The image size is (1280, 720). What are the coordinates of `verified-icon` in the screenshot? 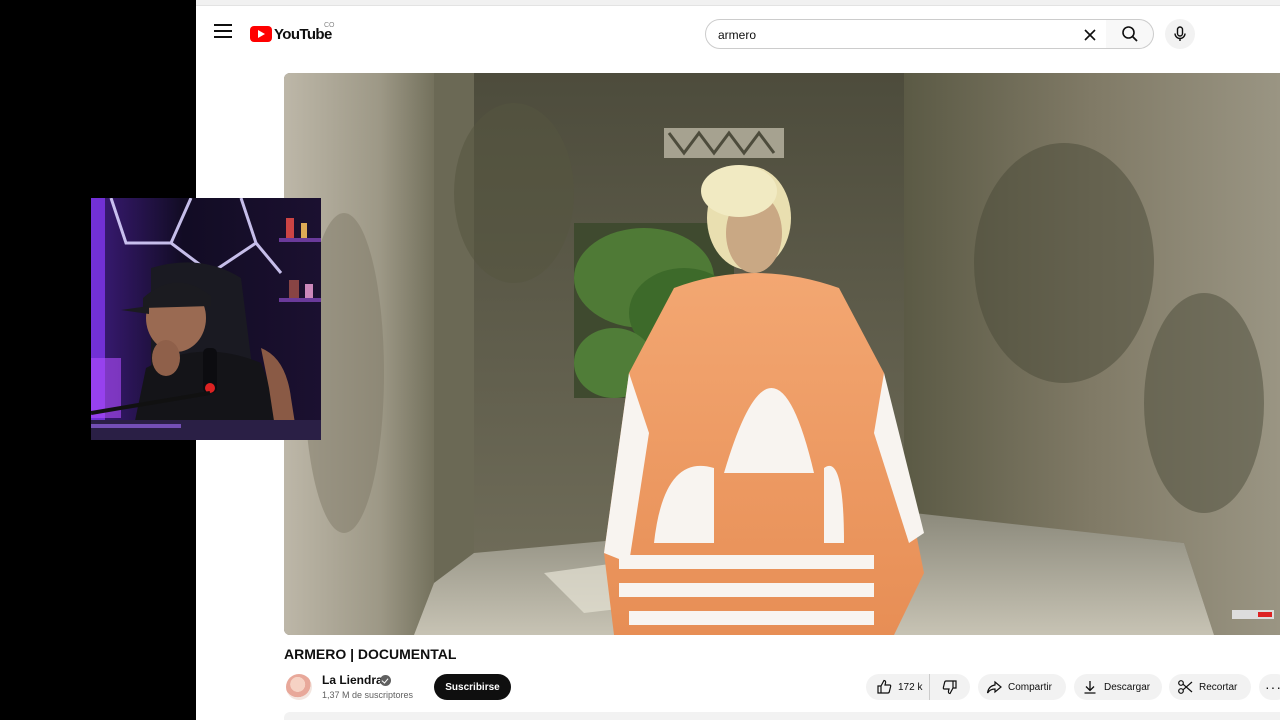 It's located at (385, 680).